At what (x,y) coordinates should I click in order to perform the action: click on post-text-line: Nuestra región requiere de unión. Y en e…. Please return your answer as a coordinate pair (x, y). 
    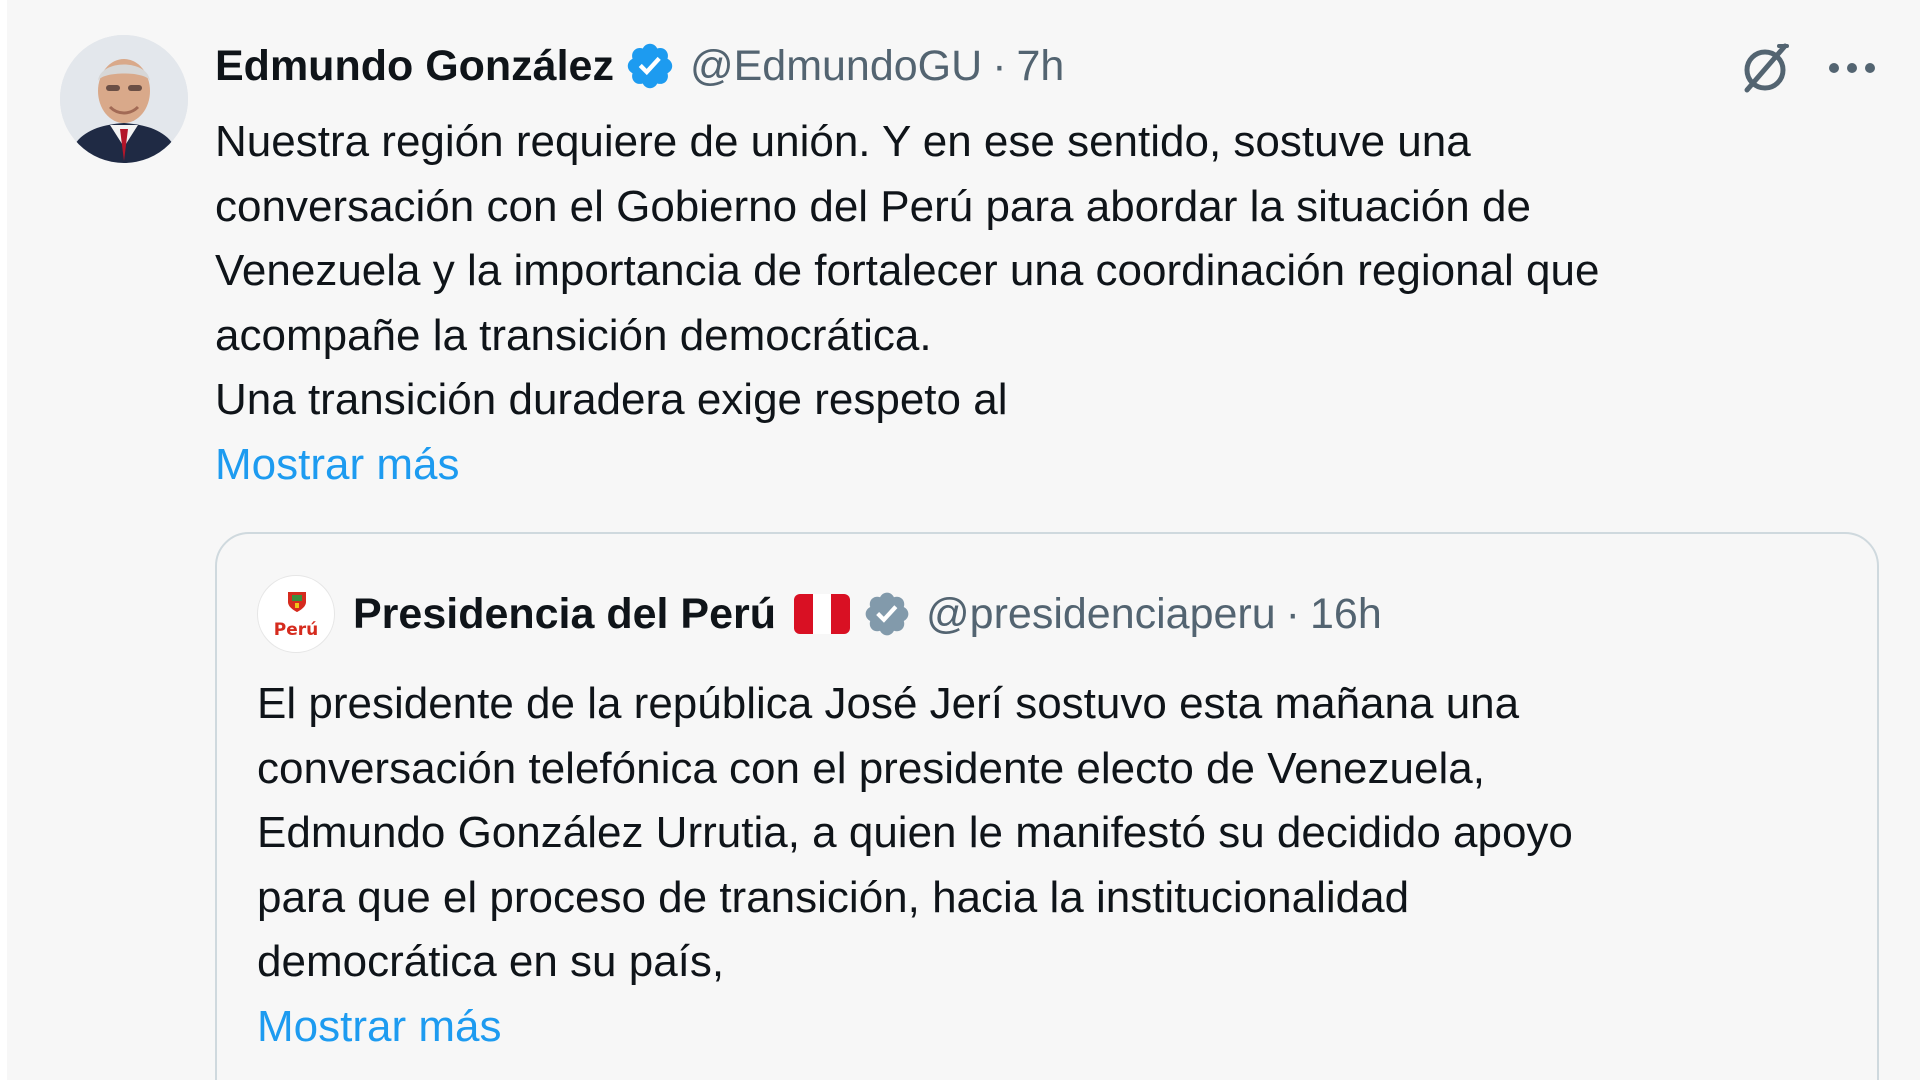
    Looking at the image, I should click on (843, 141).